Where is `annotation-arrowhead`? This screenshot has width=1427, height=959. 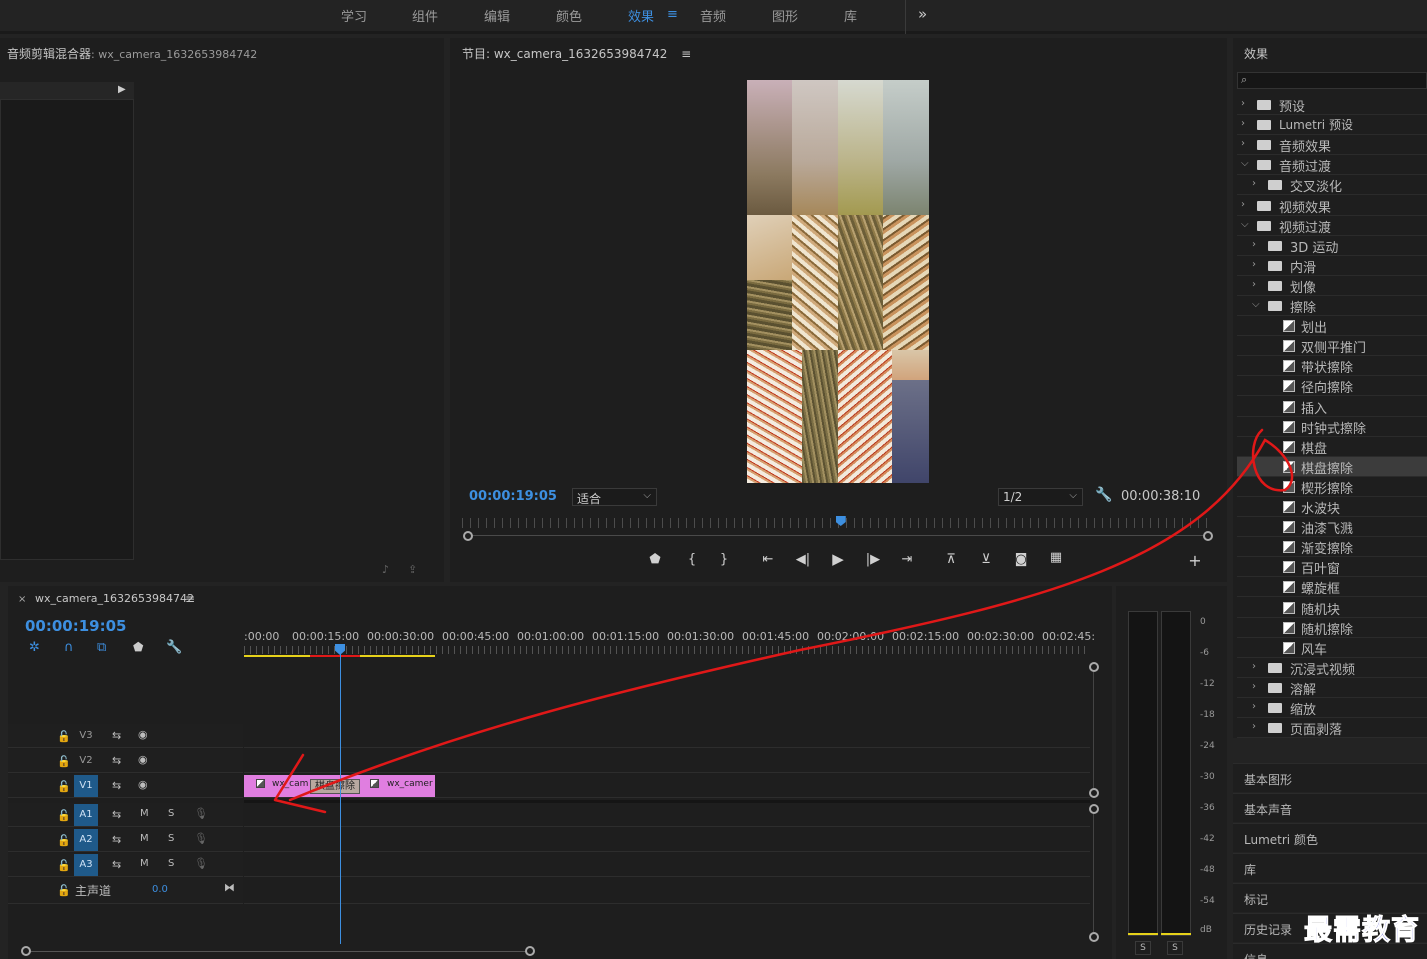
annotation-arrowhead is located at coordinates (300, 783).